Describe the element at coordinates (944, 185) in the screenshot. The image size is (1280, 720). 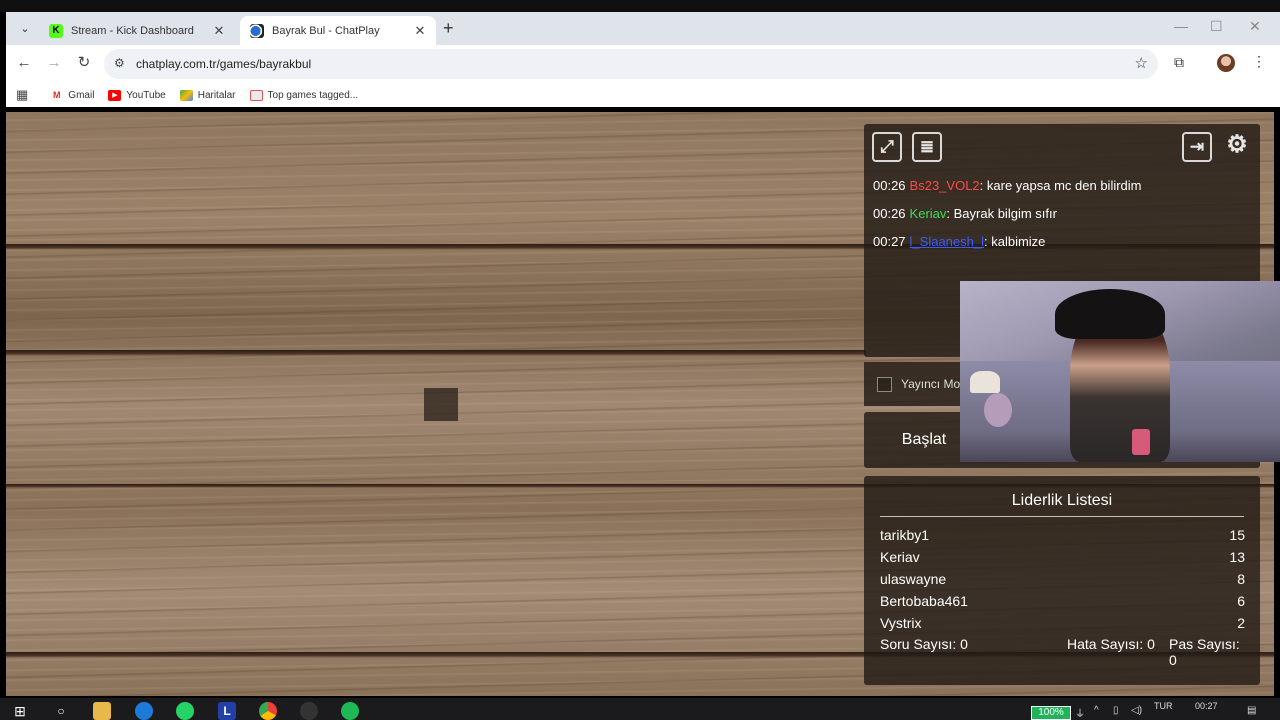
I see `message-user: Bs23_VOL2` at that location.